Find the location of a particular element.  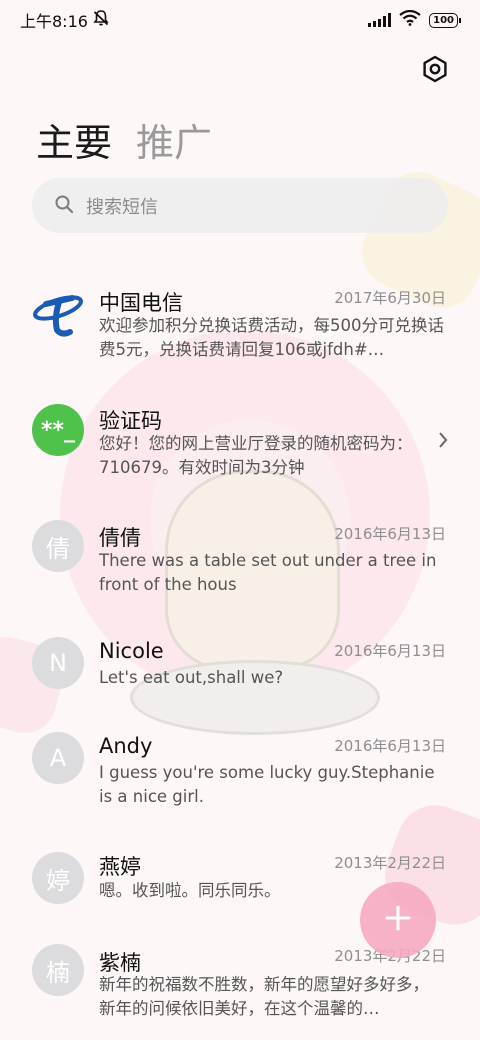

contact-name: 中国电信 is located at coordinates (141, 303).